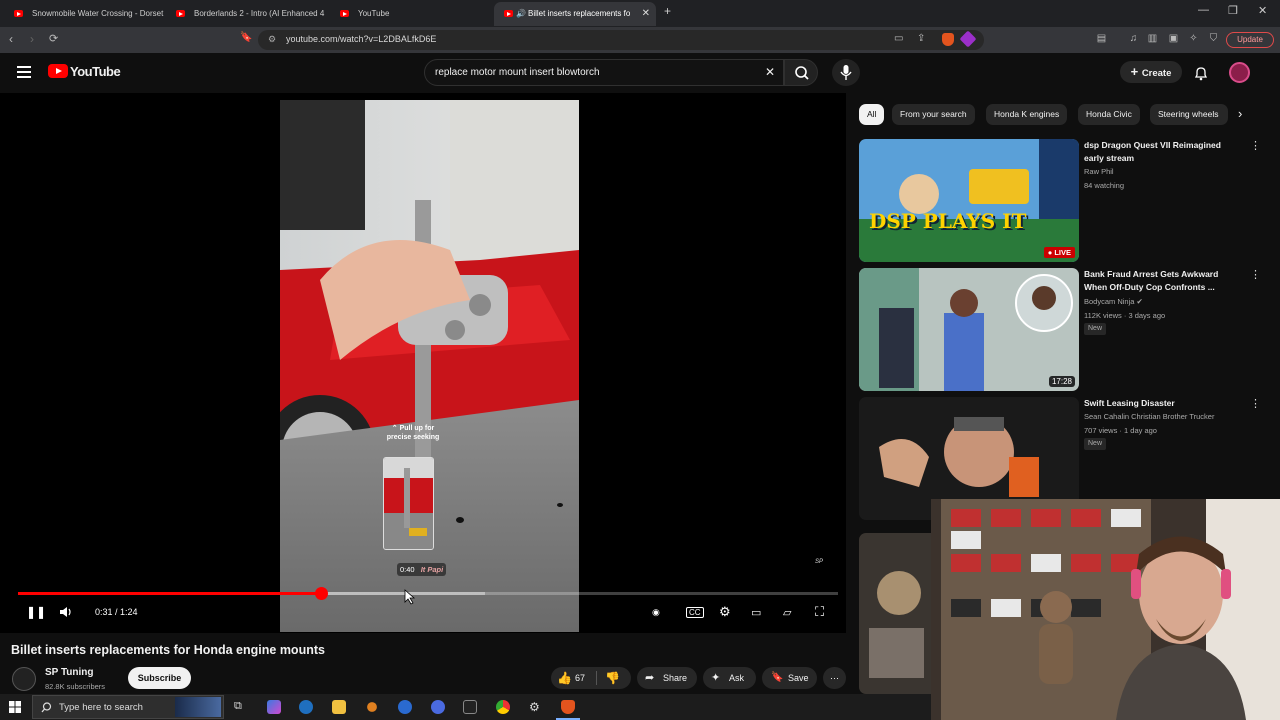 This screenshot has width=1280, height=720. I want to click on recommendation-meta: 707 views · 1 day ago, so click(1120, 430).